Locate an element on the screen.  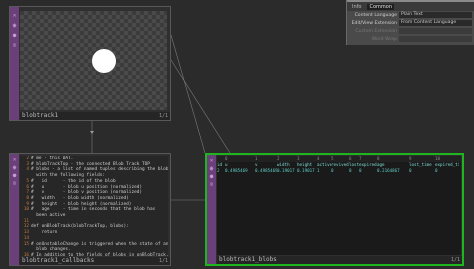
param-row-content-language: Content Language Plain Text is located at coordinates (412, 15).